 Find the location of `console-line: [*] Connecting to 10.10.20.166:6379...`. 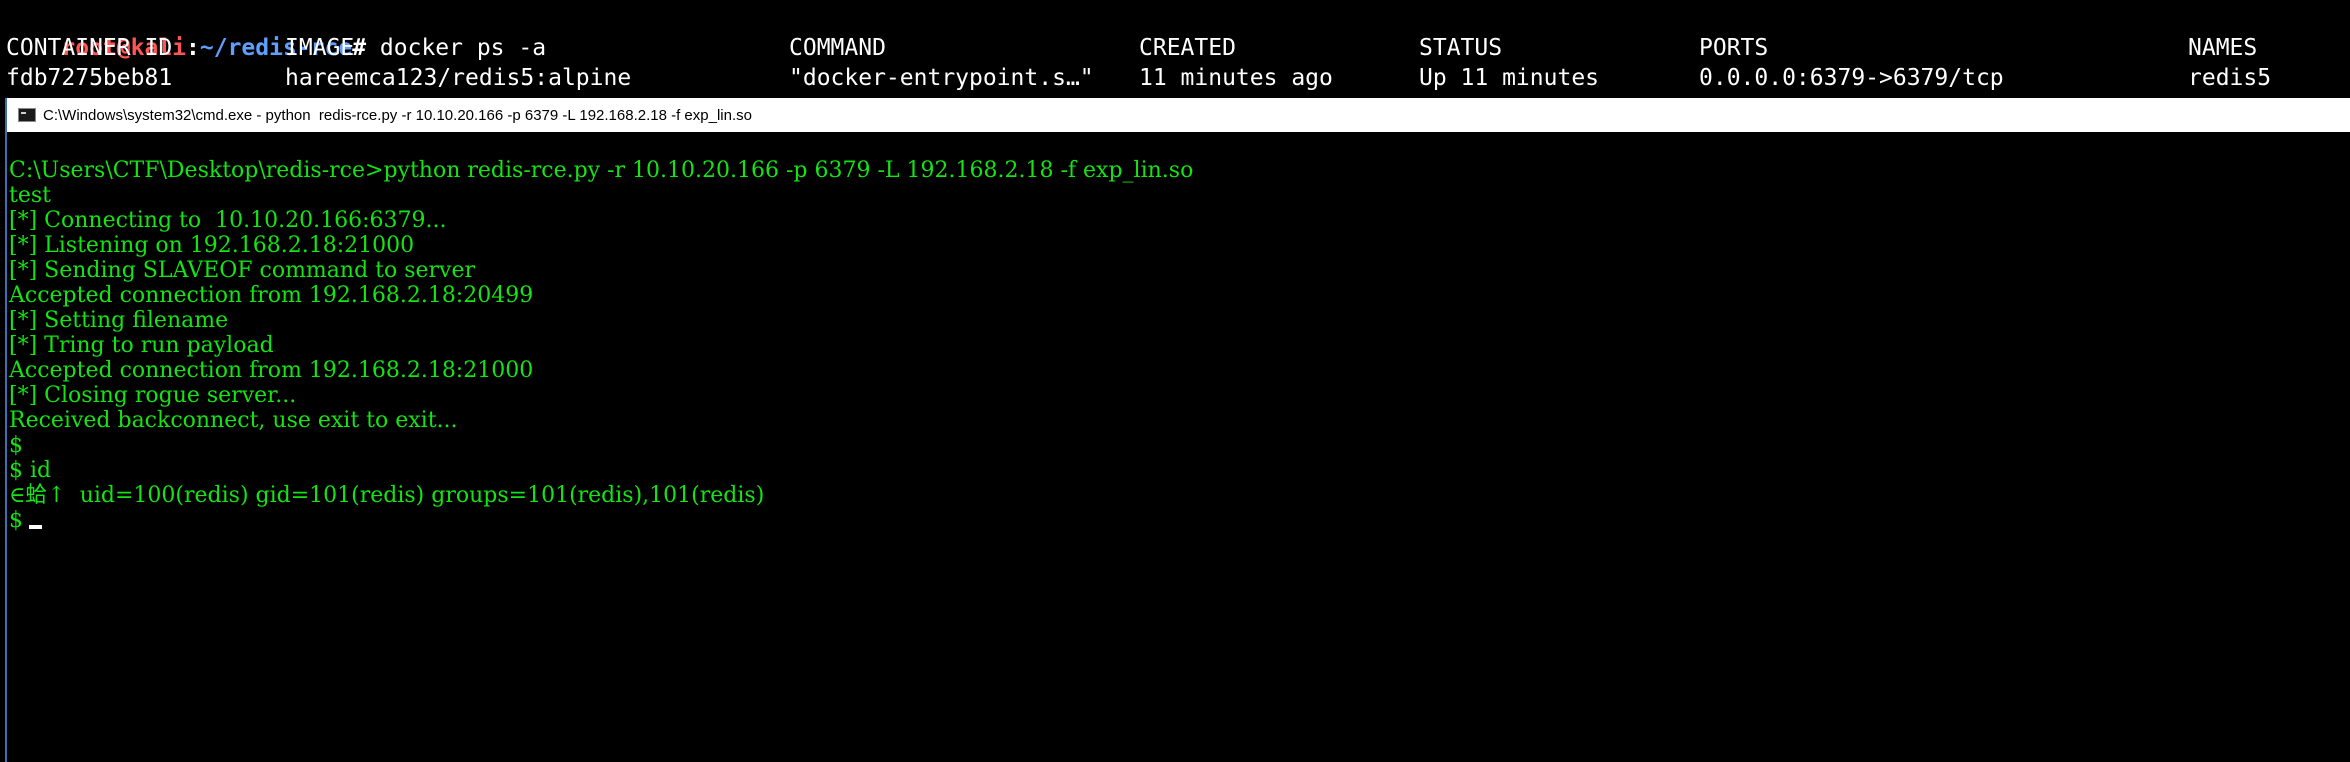

console-line: [*] Connecting to 10.10.20.166:6379... is located at coordinates (228, 220).